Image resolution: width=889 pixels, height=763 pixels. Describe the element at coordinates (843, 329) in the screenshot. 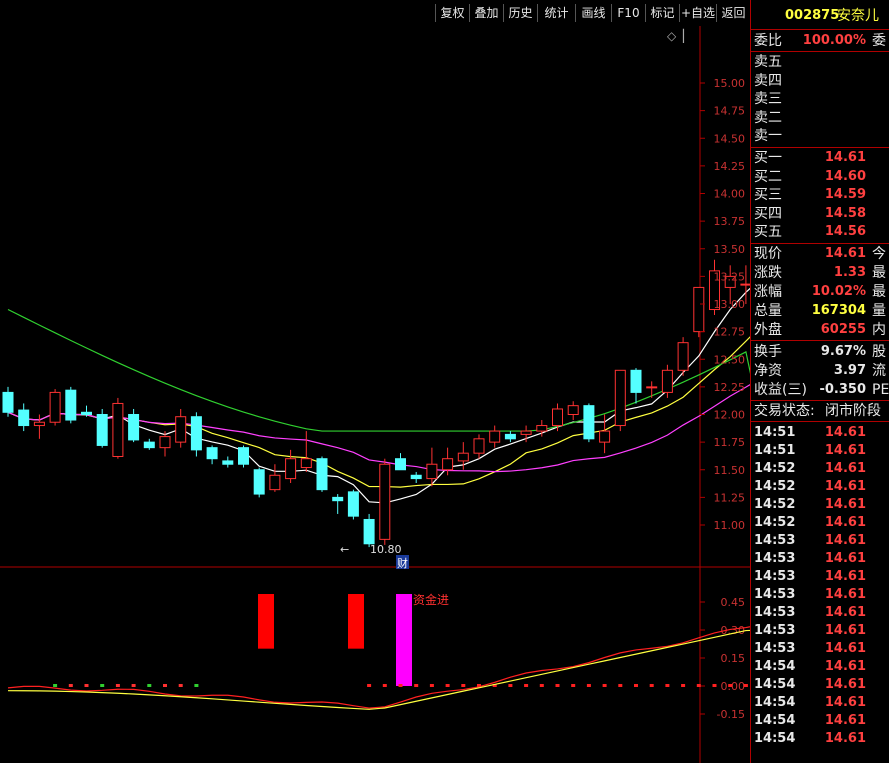

I see `stat-value: 60255` at that location.